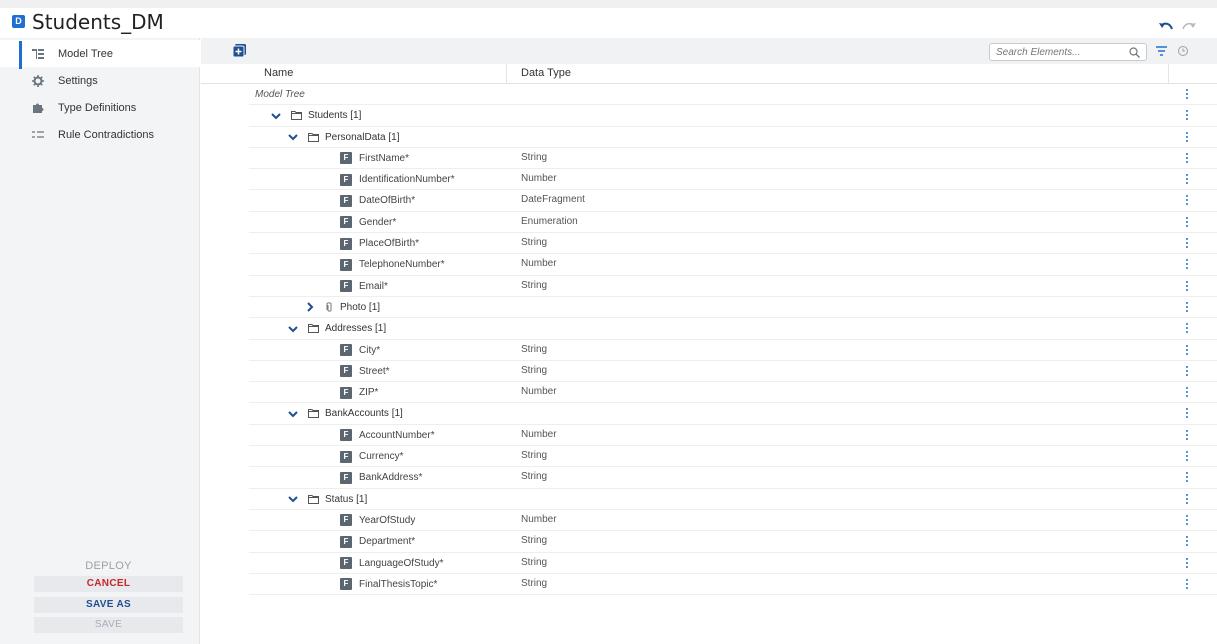 The height and width of the screenshot is (644, 1217). What do you see at coordinates (1056, 52) in the screenshot?
I see `search-input` at bounding box center [1056, 52].